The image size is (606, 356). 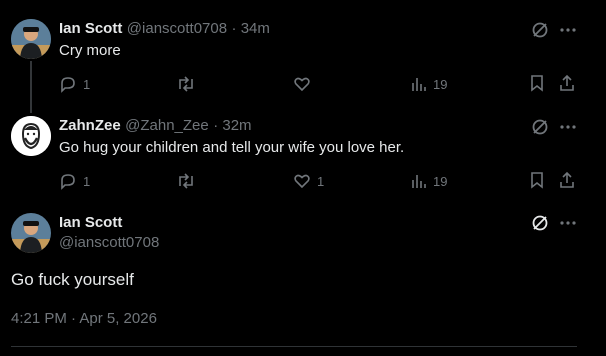 I want to click on like-button: 1, so click(x=308, y=181).